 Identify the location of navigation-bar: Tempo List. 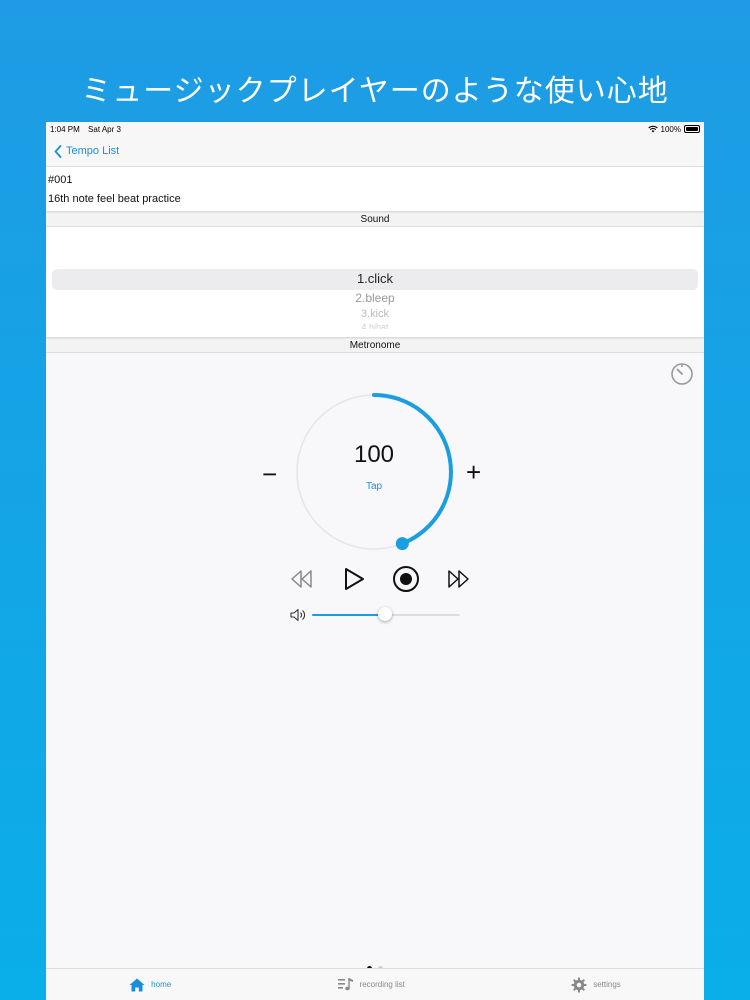
(375, 151).